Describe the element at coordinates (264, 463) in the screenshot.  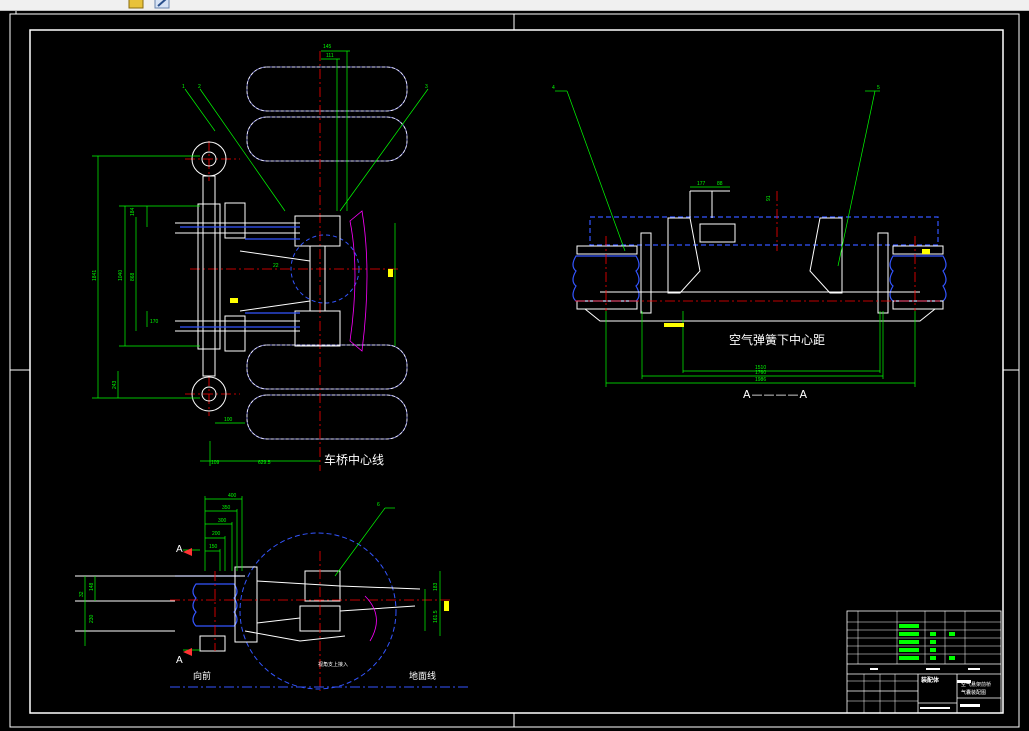
I see `svg-text: 629.5` at that location.